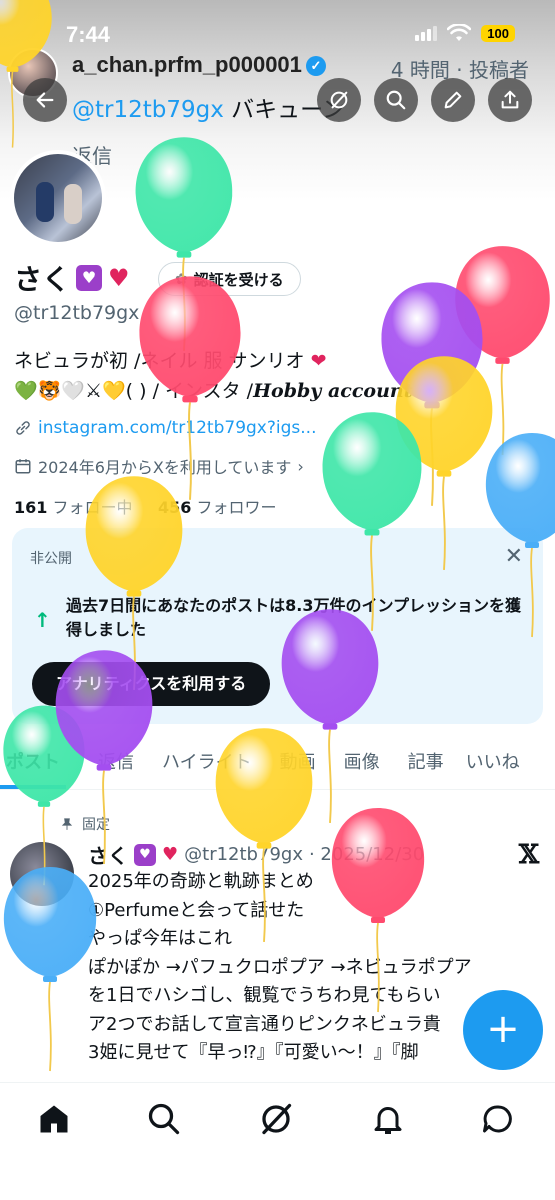 Image resolution: width=555 pixels, height=1200 pixels. I want to click on bottom-nav, so click(277, 1141).